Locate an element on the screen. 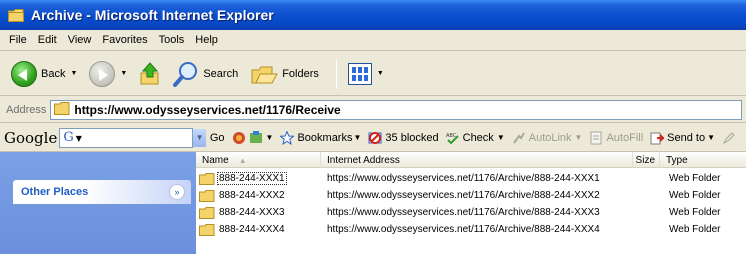 The width and height of the screenshot is (746, 254). row-name: 888-244-XXX2 is located at coordinates (252, 195).